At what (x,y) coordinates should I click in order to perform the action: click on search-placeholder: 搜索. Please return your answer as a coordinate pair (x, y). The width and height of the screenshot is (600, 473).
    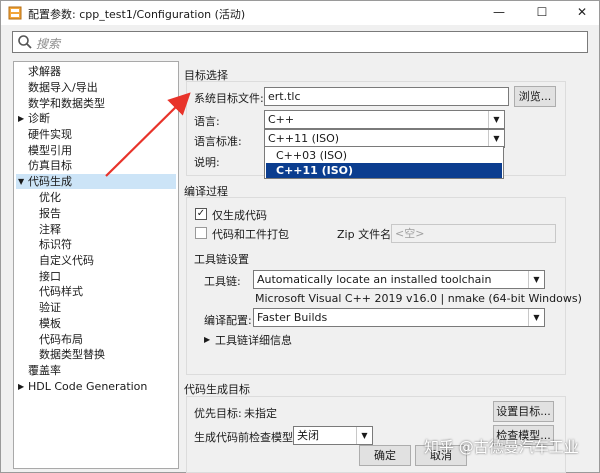
    Looking at the image, I should click on (48, 44).